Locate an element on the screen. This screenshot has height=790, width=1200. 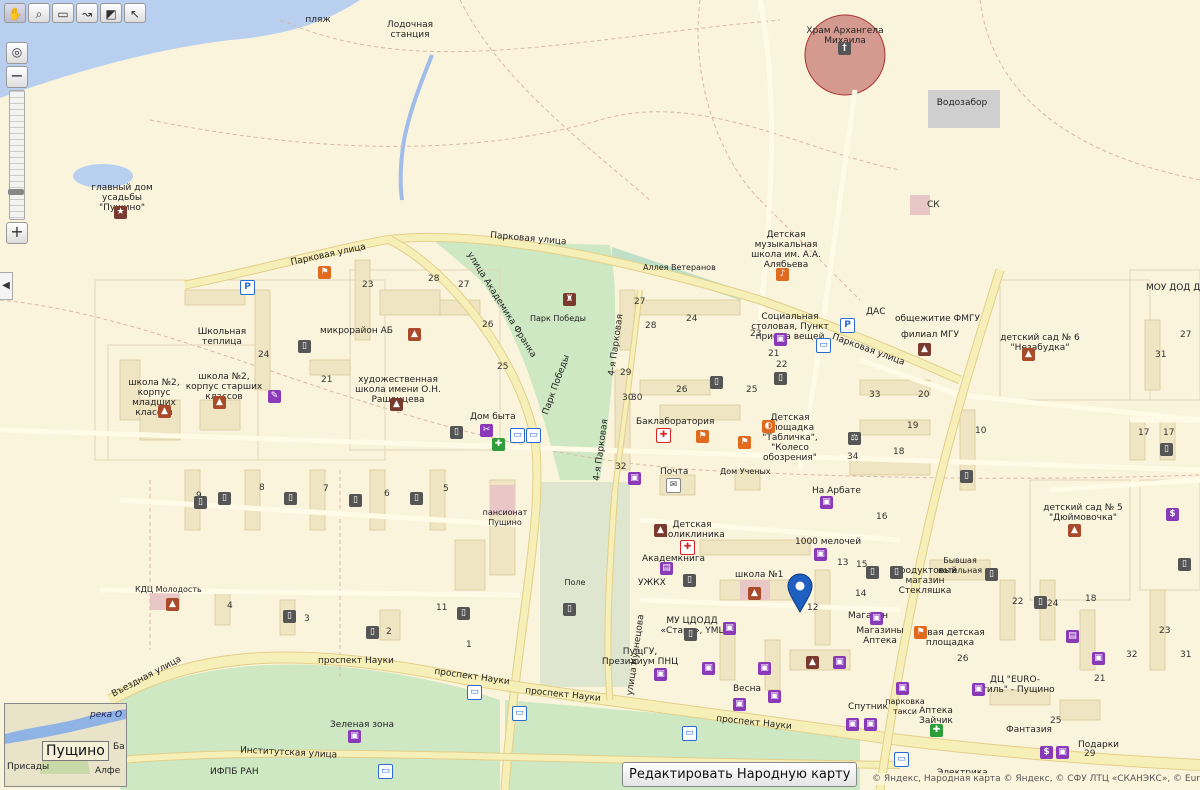
minimap: река О Пущино Присады Ба Алфе is located at coordinates (65, 745).